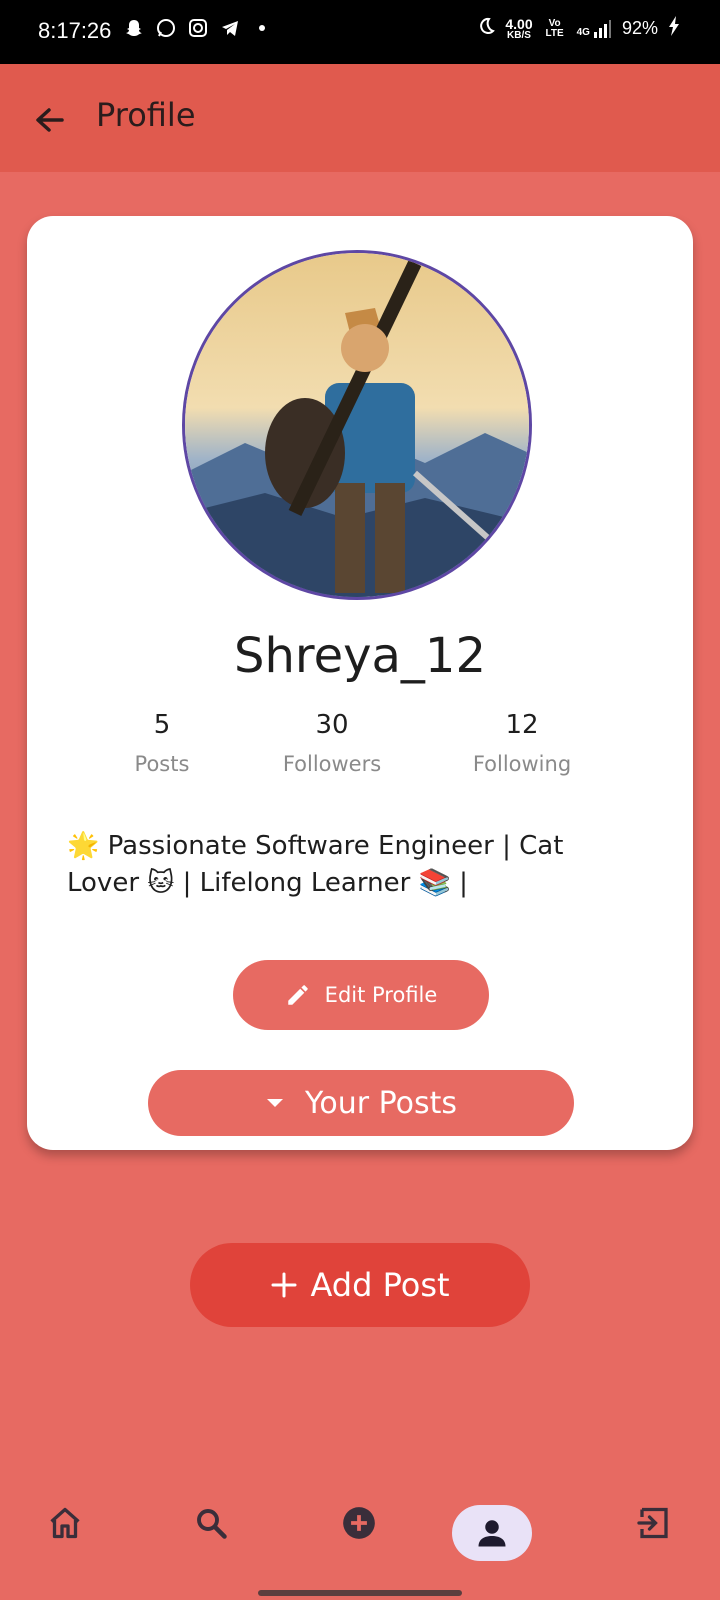 The image size is (720, 1600). What do you see at coordinates (674, 28) in the screenshot?
I see `charging-icon` at bounding box center [674, 28].